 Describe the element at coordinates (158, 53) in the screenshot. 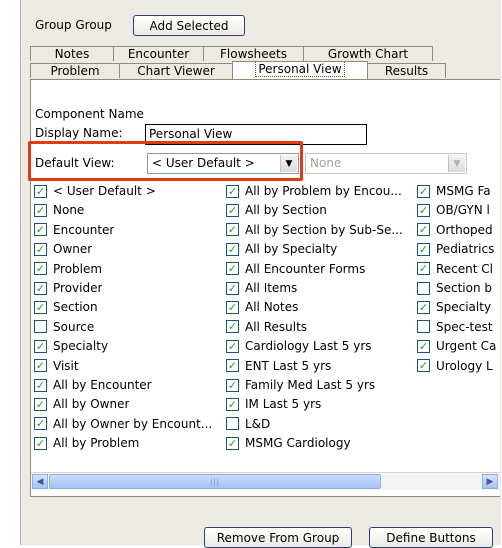

I see `tab-encounter: Encounter` at that location.